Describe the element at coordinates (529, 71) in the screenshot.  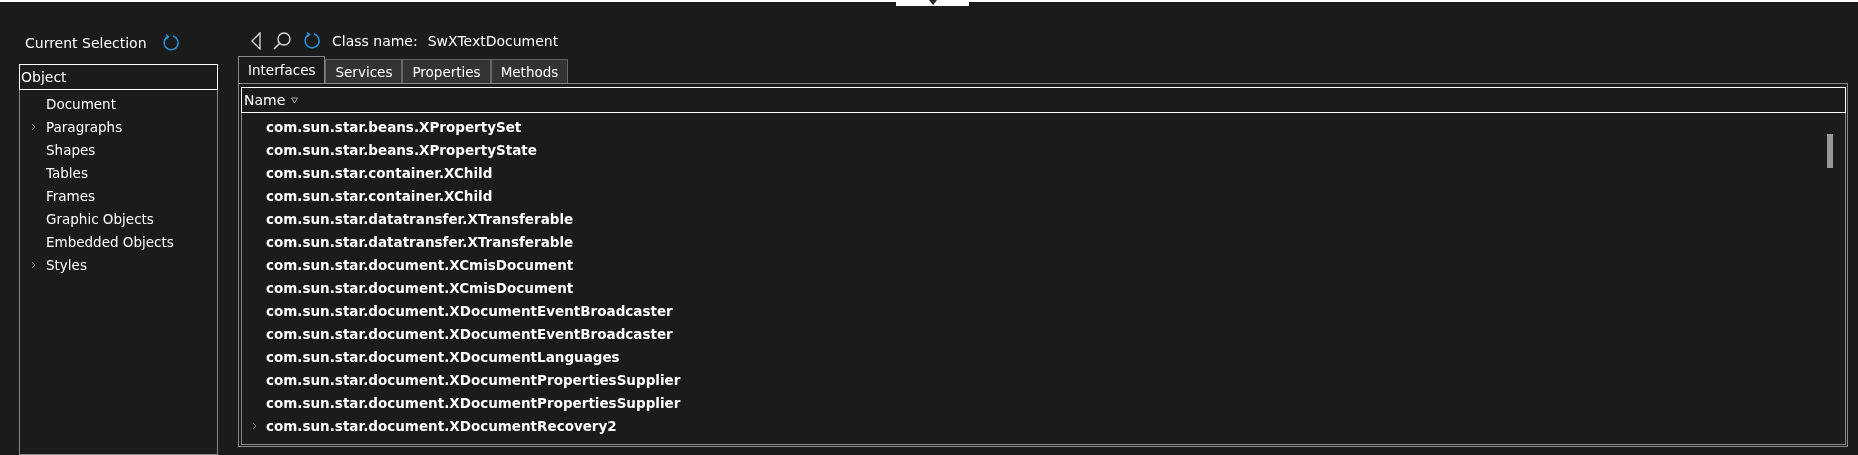
I see `tab: Methods` at that location.